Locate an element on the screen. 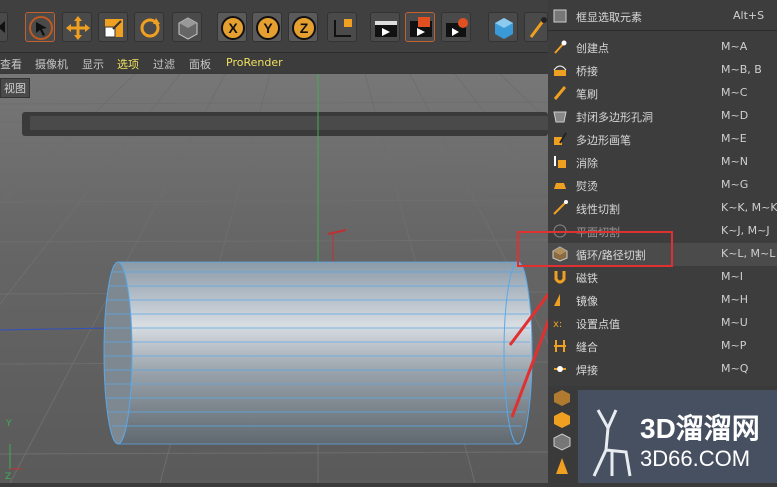  menu-item-dissolve: 消除 M~N is located at coordinates (662, 162).